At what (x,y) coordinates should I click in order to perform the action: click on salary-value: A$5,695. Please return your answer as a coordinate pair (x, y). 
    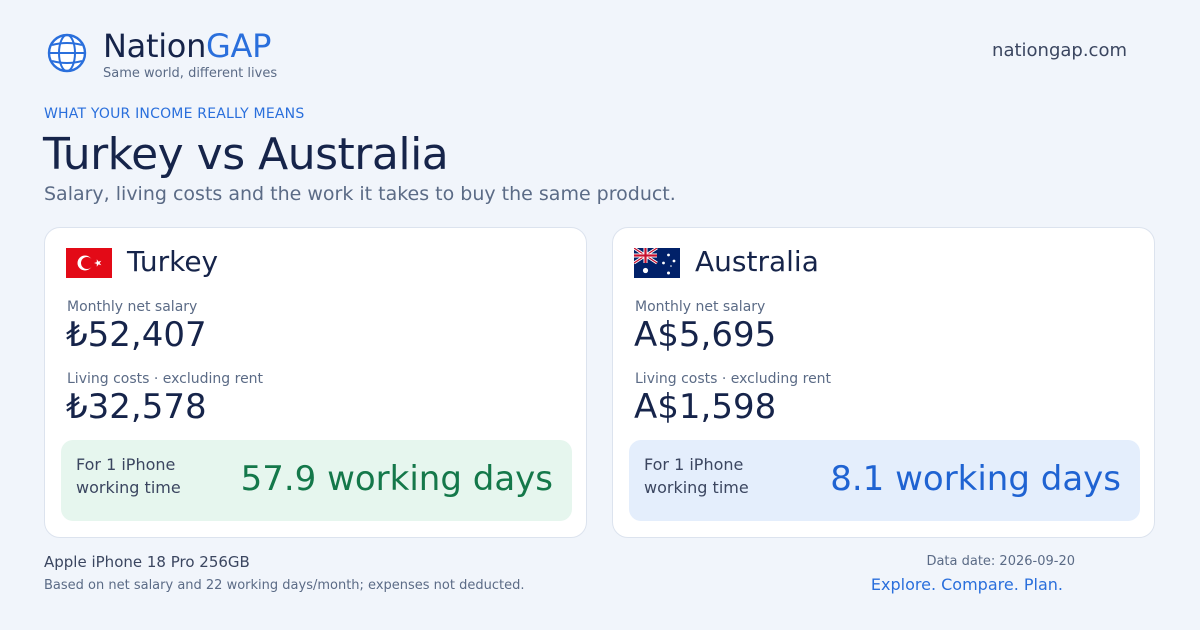
    Looking at the image, I should click on (705, 335).